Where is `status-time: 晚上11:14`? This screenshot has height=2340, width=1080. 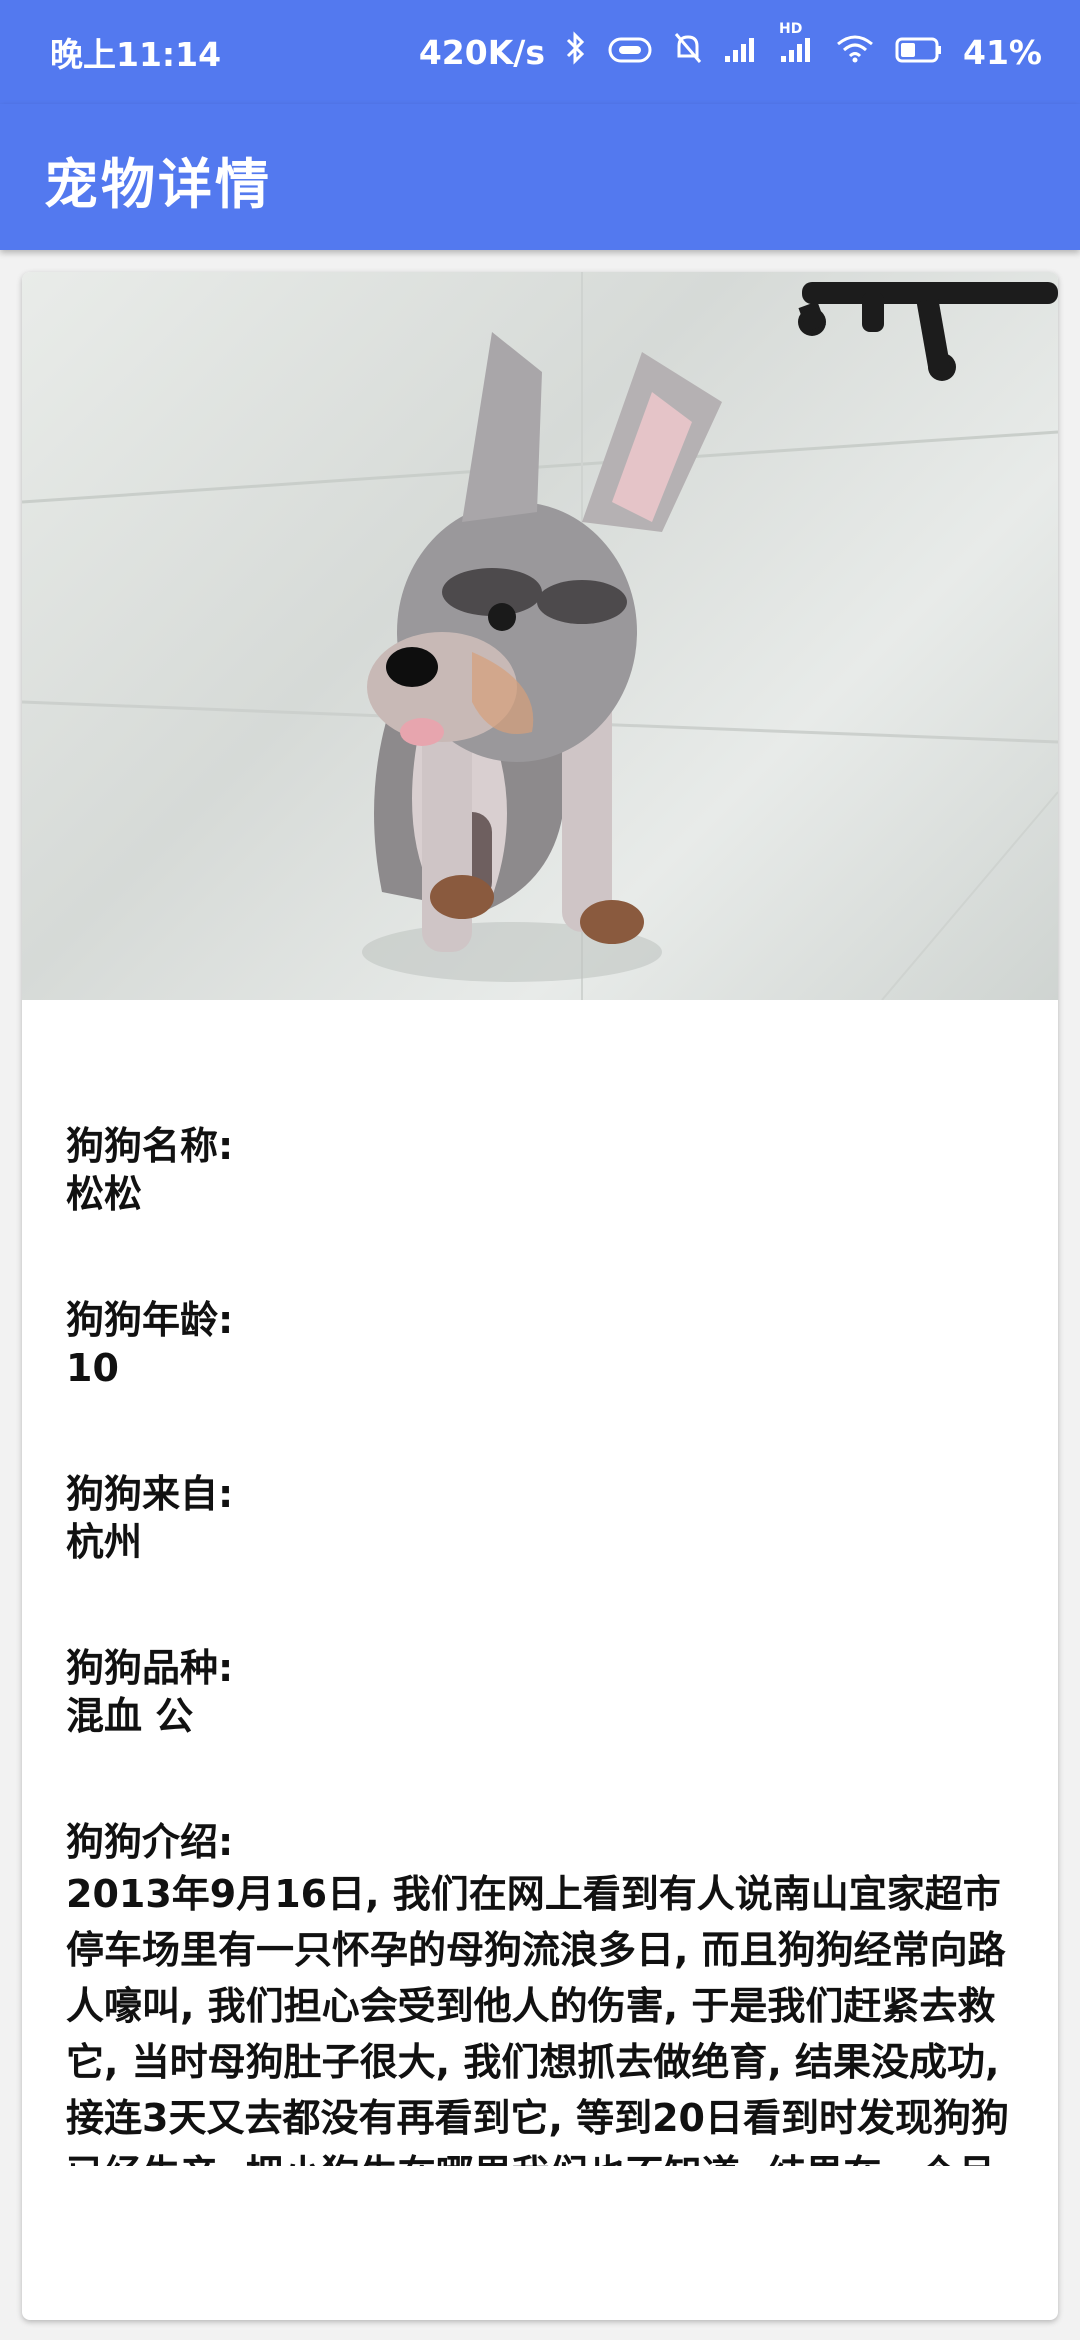 status-time: 晚上11:14 is located at coordinates (136, 54).